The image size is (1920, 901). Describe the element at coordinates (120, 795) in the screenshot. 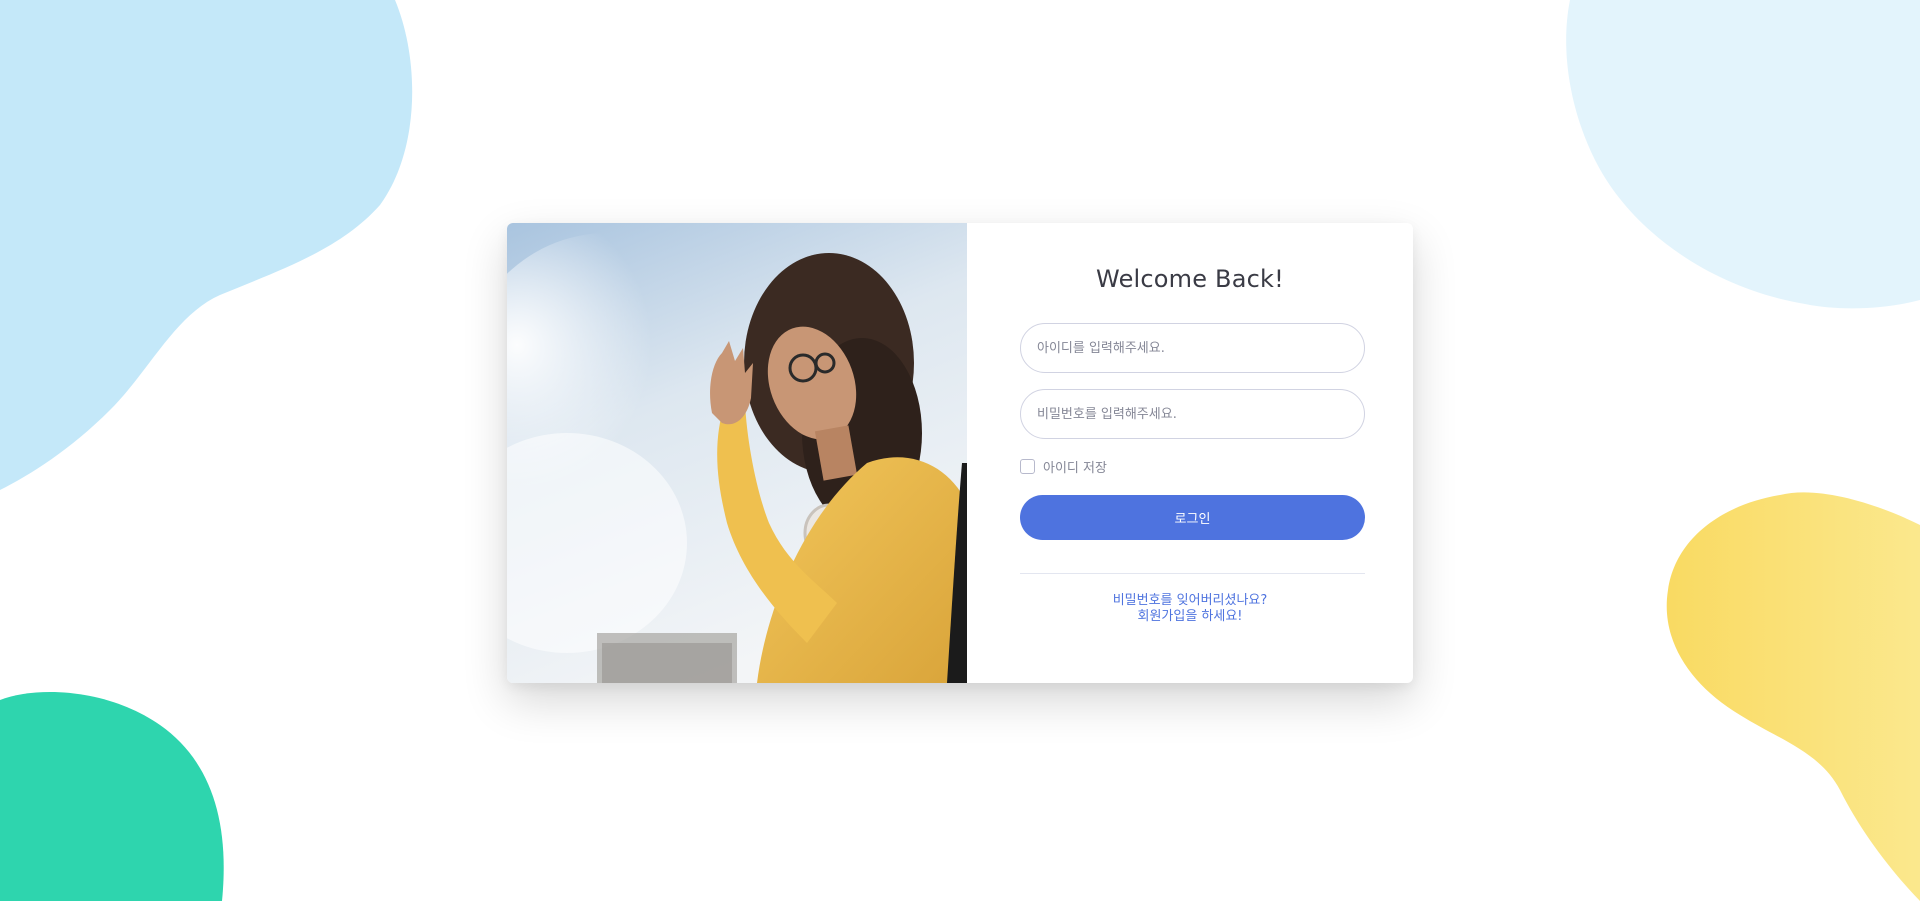

I see `background-blob-green` at that location.